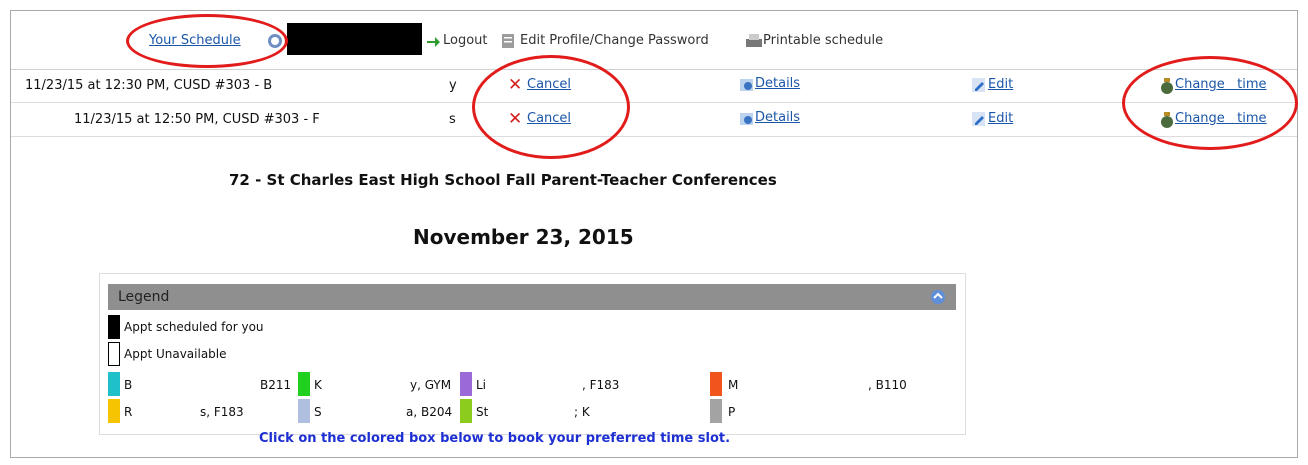 This screenshot has height=465, width=1308. What do you see at coordinates (222, 412) in the screenshot?
I see `room-suffix: s, F183` at bounding box center [222, 412].